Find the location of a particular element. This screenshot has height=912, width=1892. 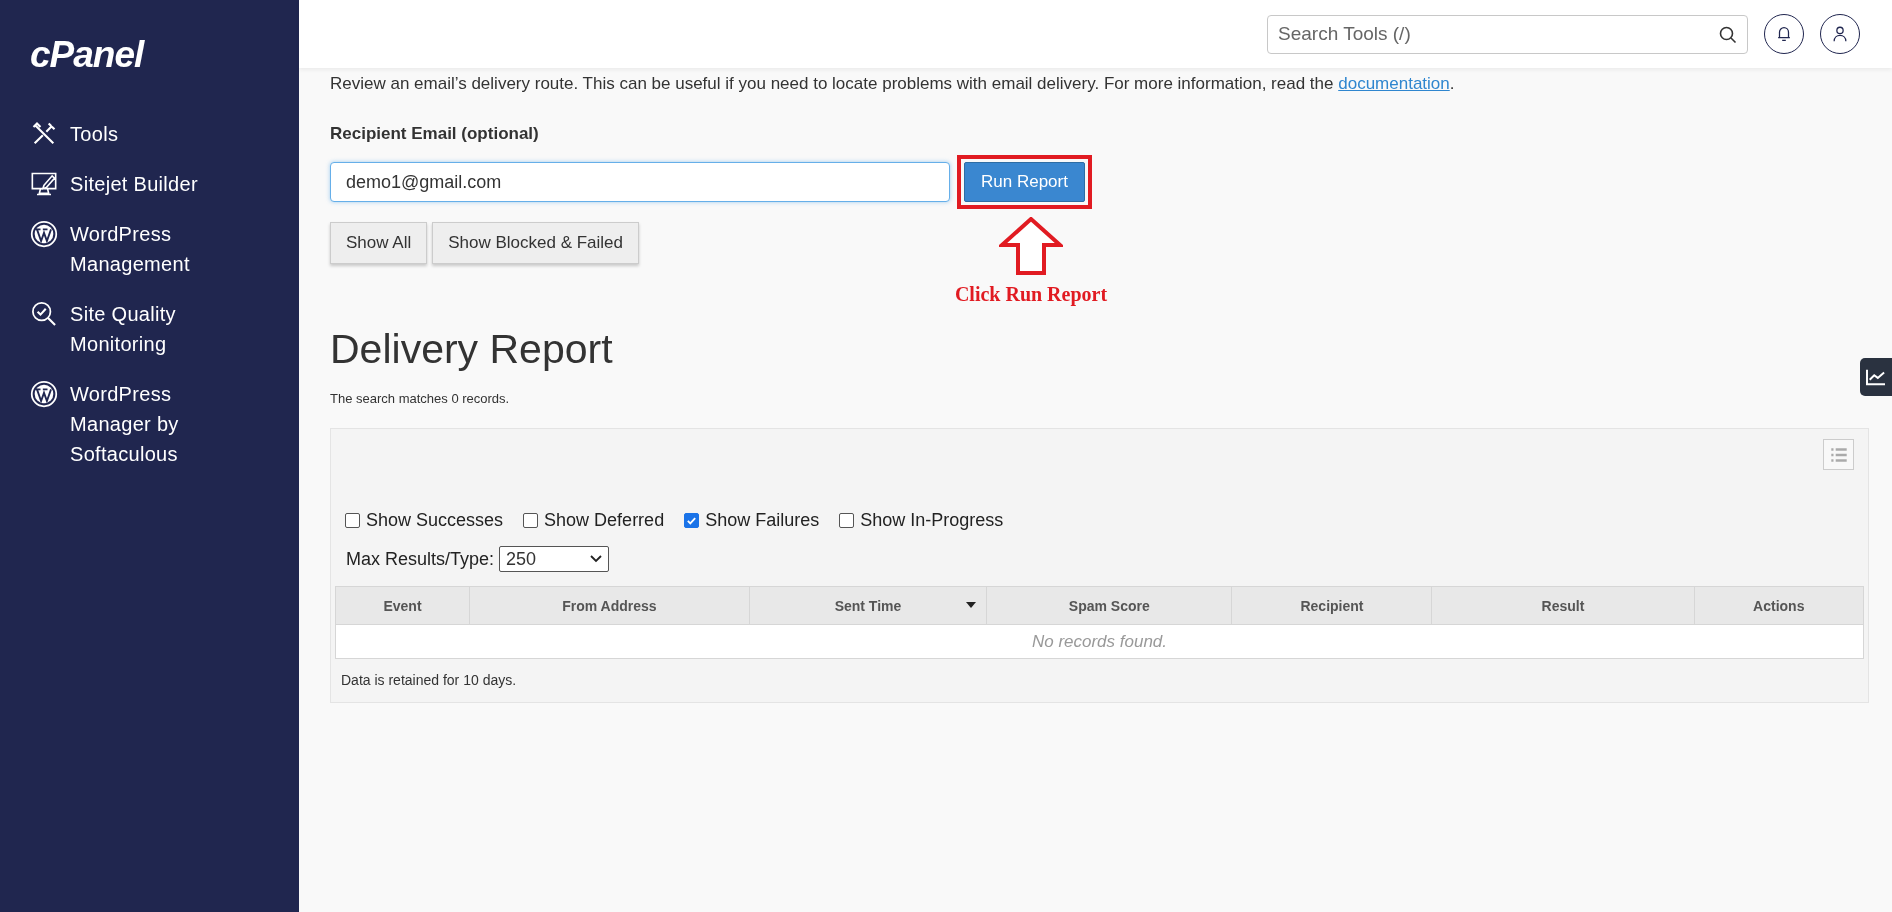

user-button is located at coordinates (1840, 34).